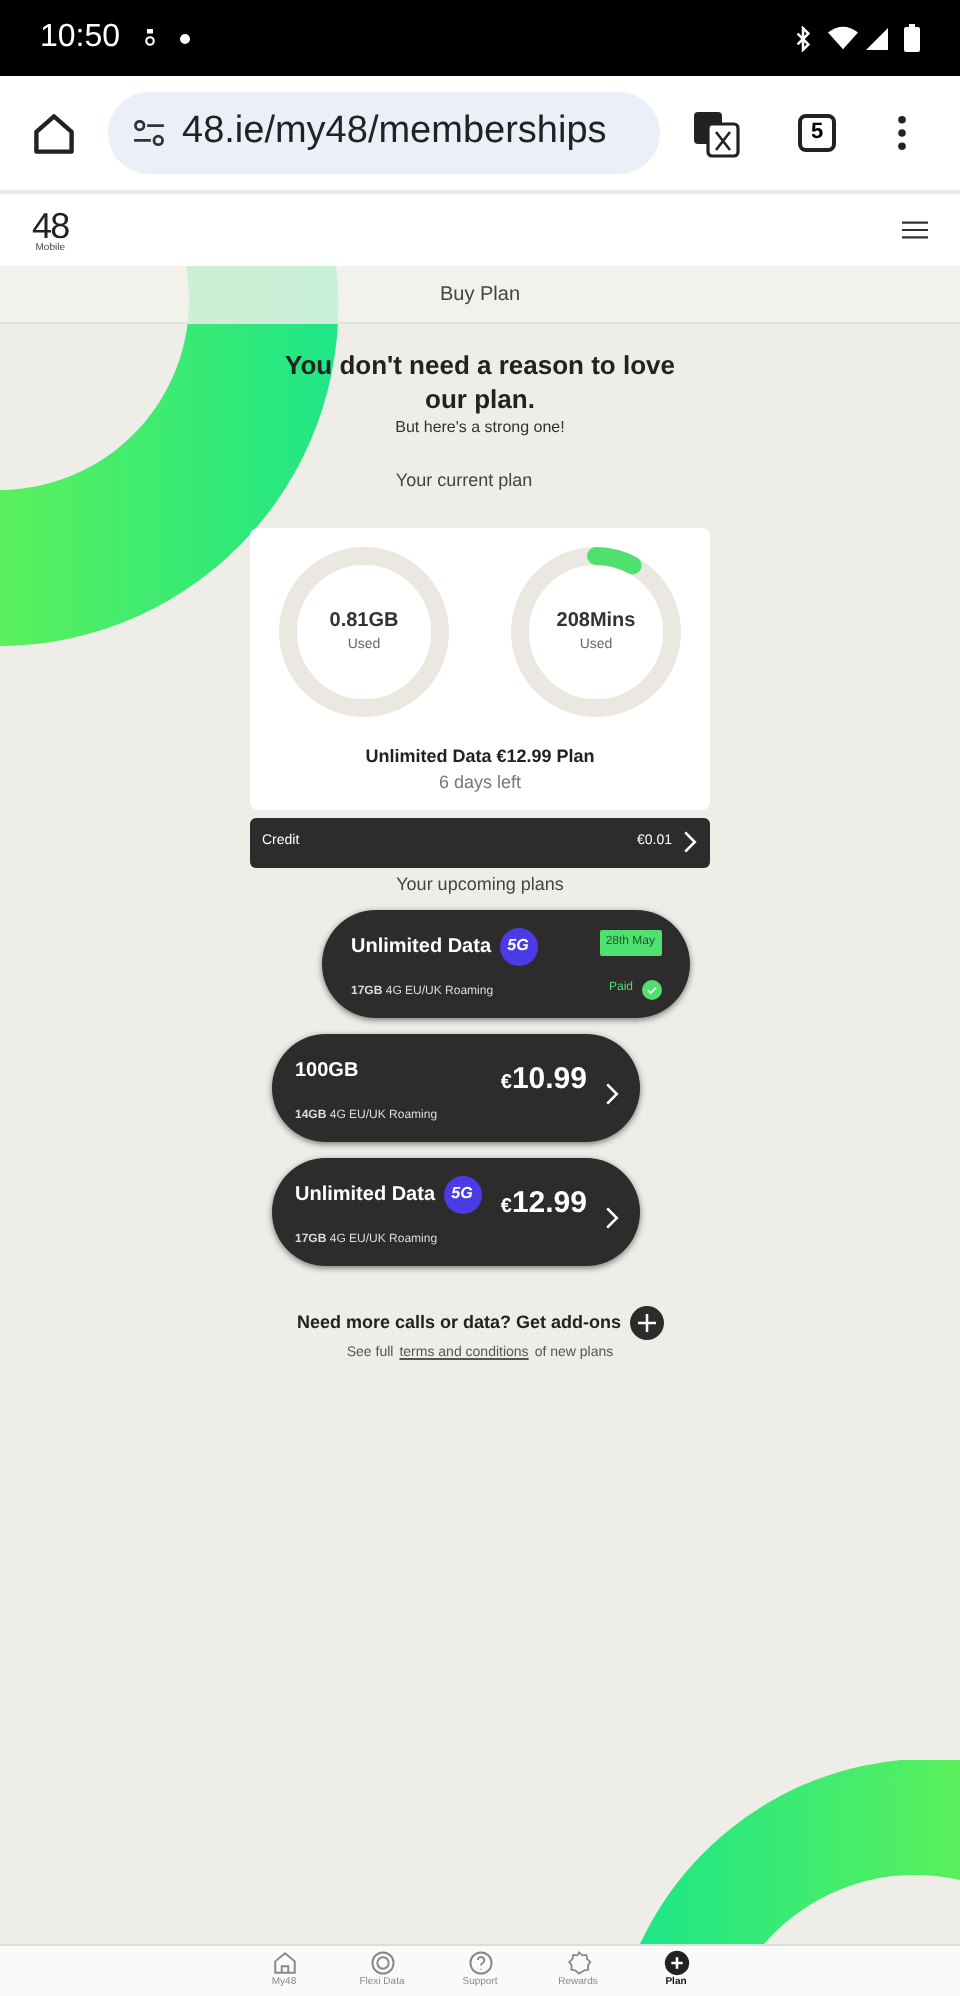 This screenshot has width=960, height=1996. I want to click on rings-icon, so click(382, 1963).